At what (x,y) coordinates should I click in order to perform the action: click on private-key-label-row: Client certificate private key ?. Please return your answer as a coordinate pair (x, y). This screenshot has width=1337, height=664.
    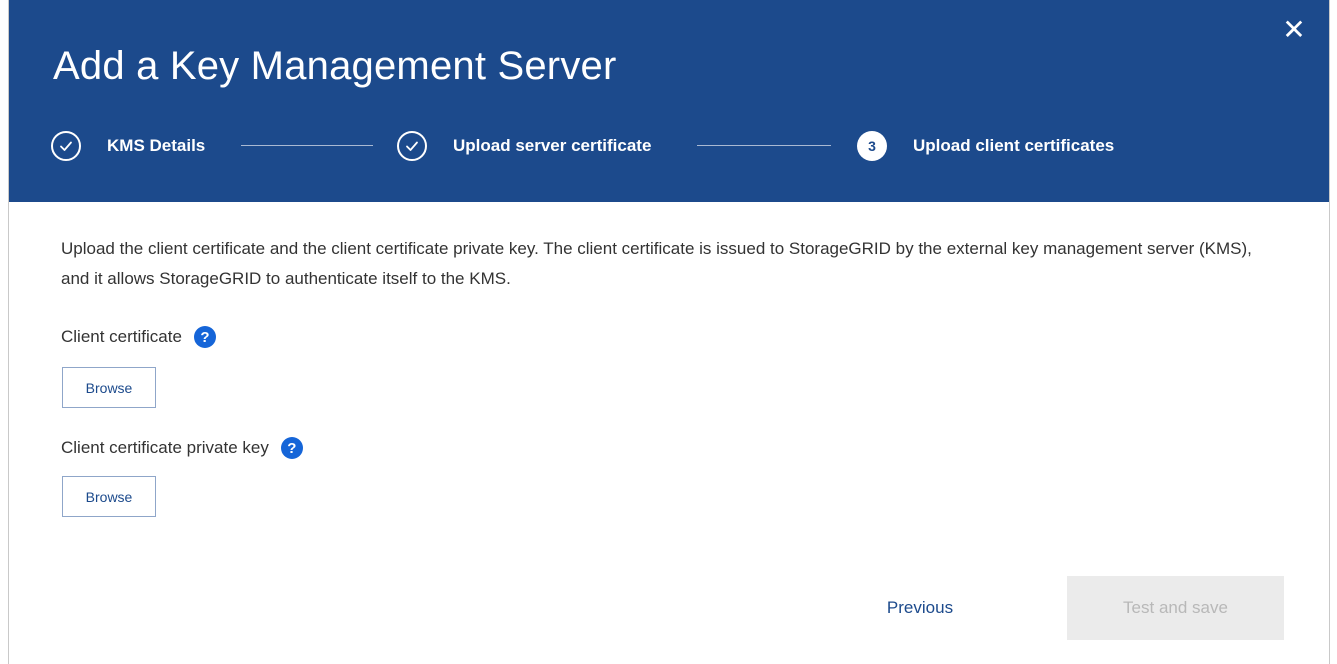
    Looking at the image, I should click on (182, 448).